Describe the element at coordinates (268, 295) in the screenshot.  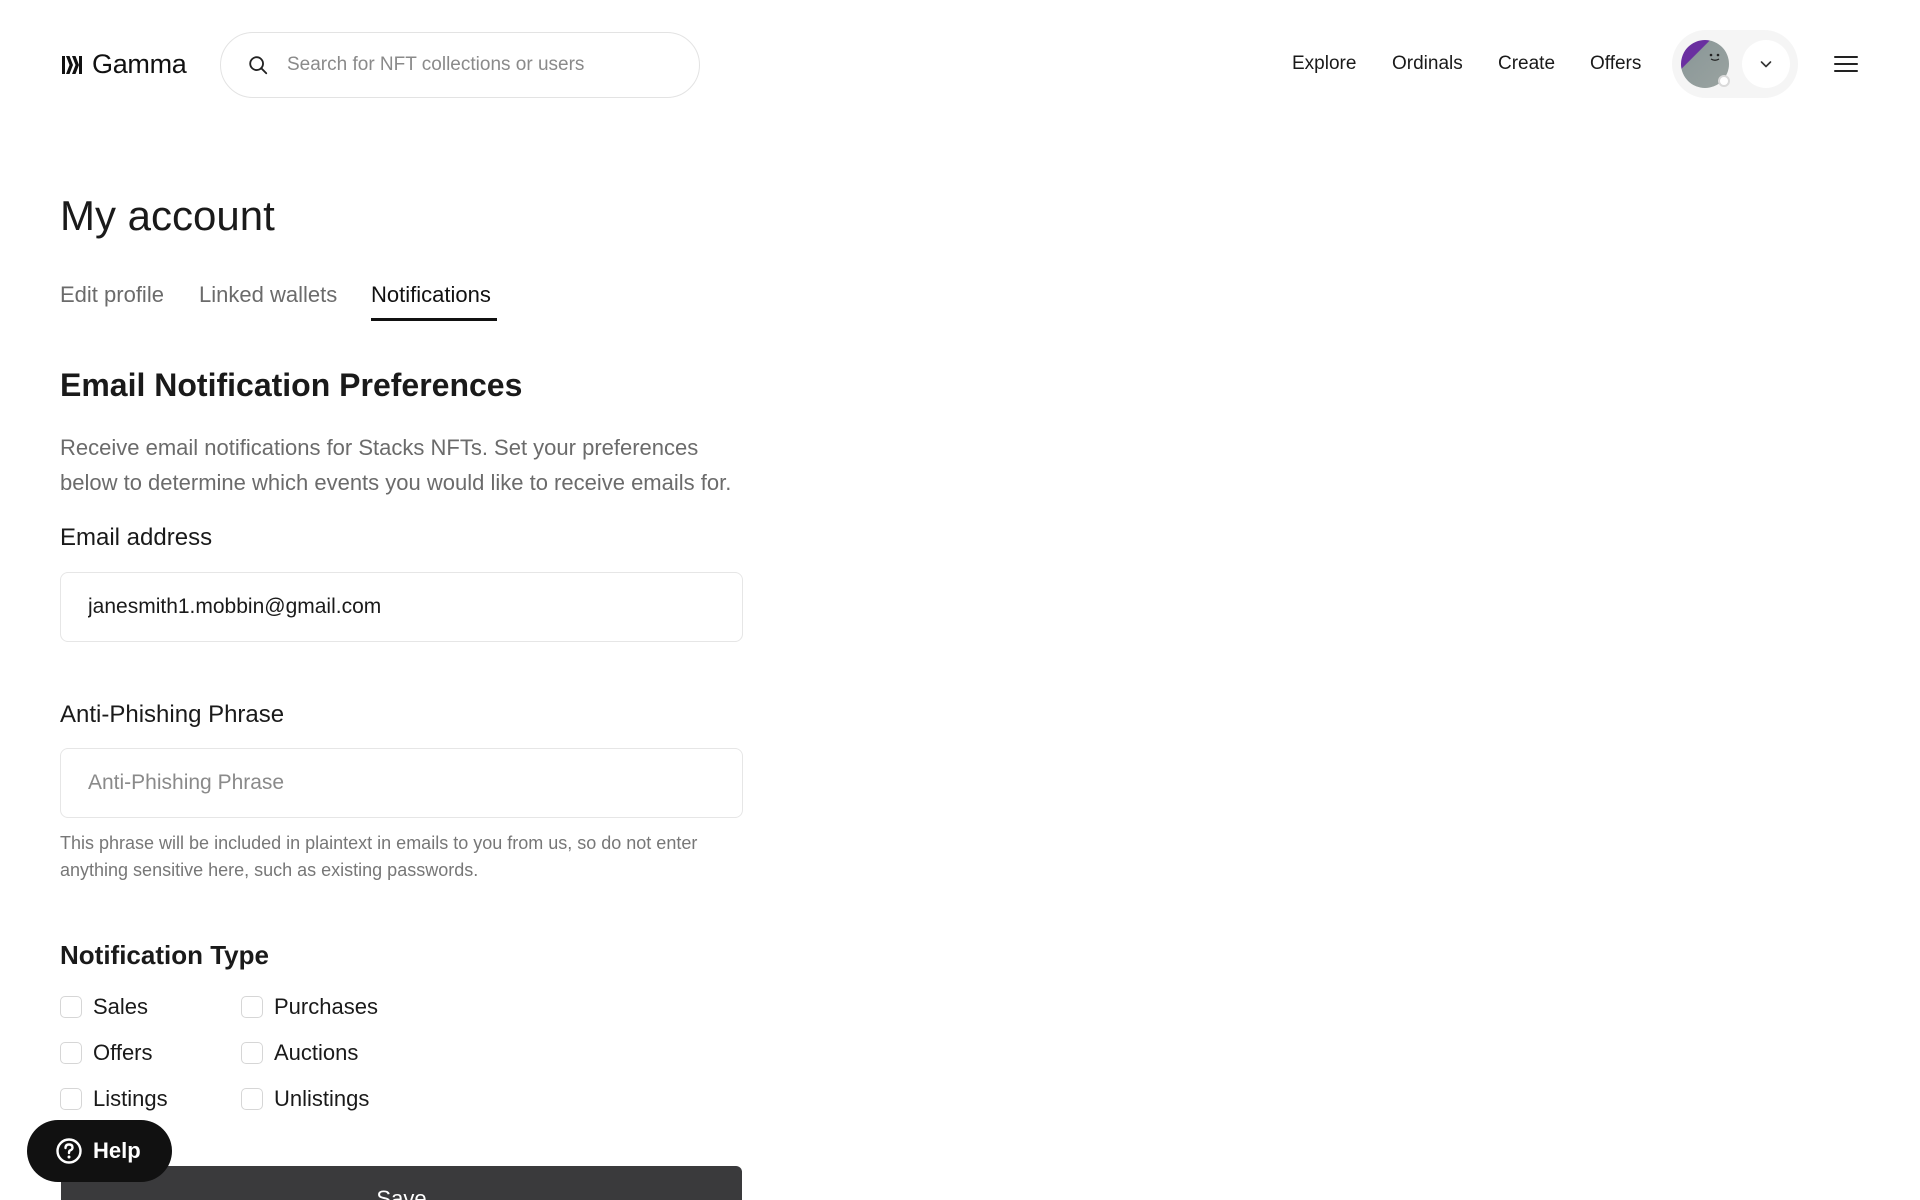
I see `tab-linked-wallets: Linked wallets` at that location.